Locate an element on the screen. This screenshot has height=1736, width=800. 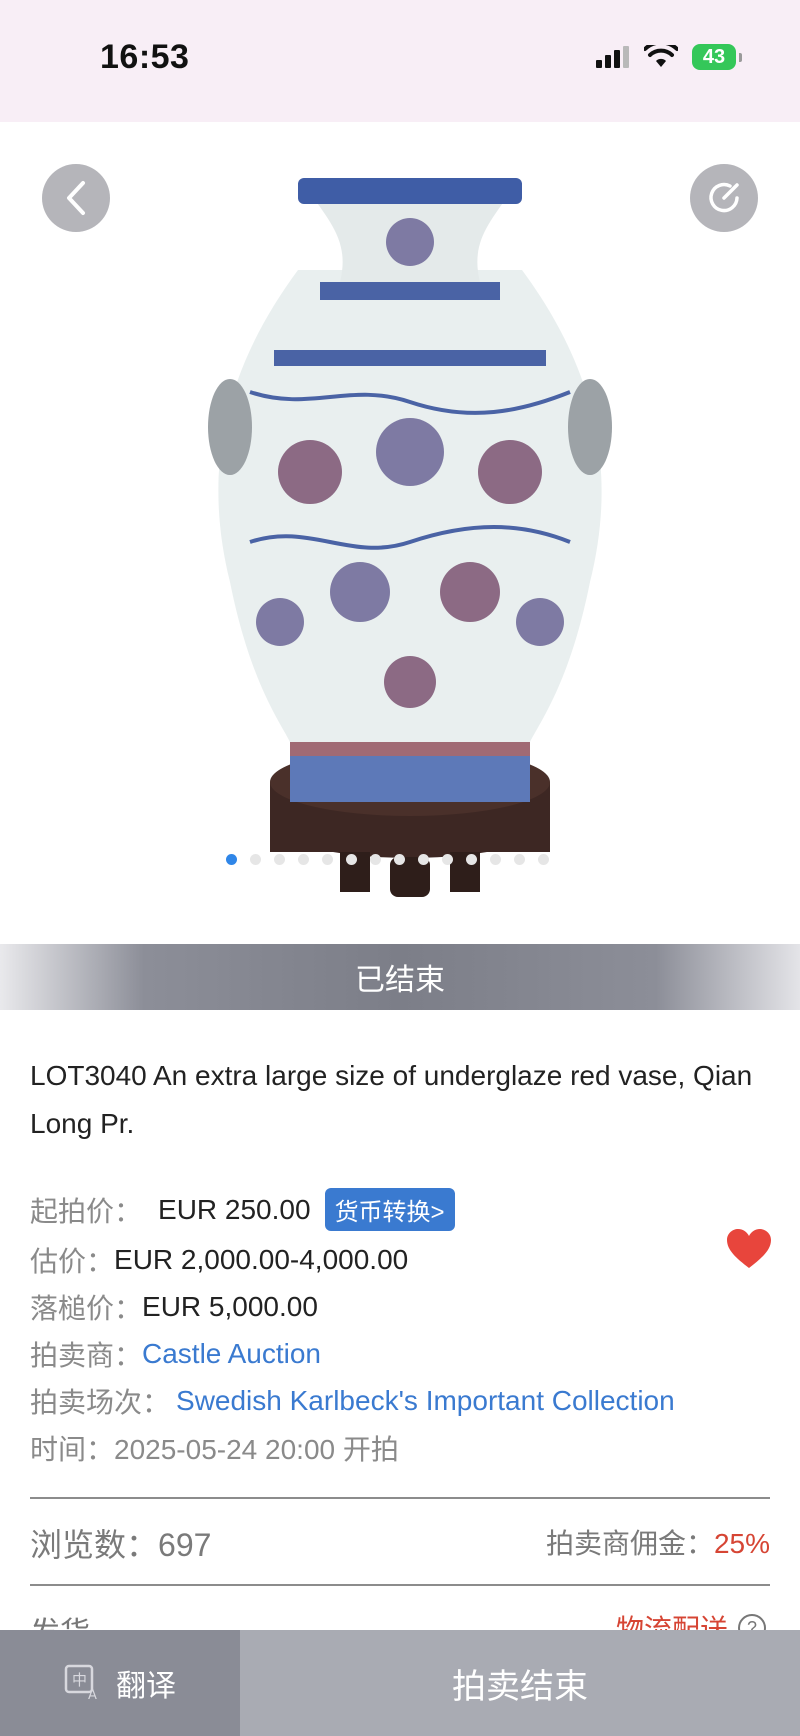
carousel-dots is located at coordinates (387, 859).